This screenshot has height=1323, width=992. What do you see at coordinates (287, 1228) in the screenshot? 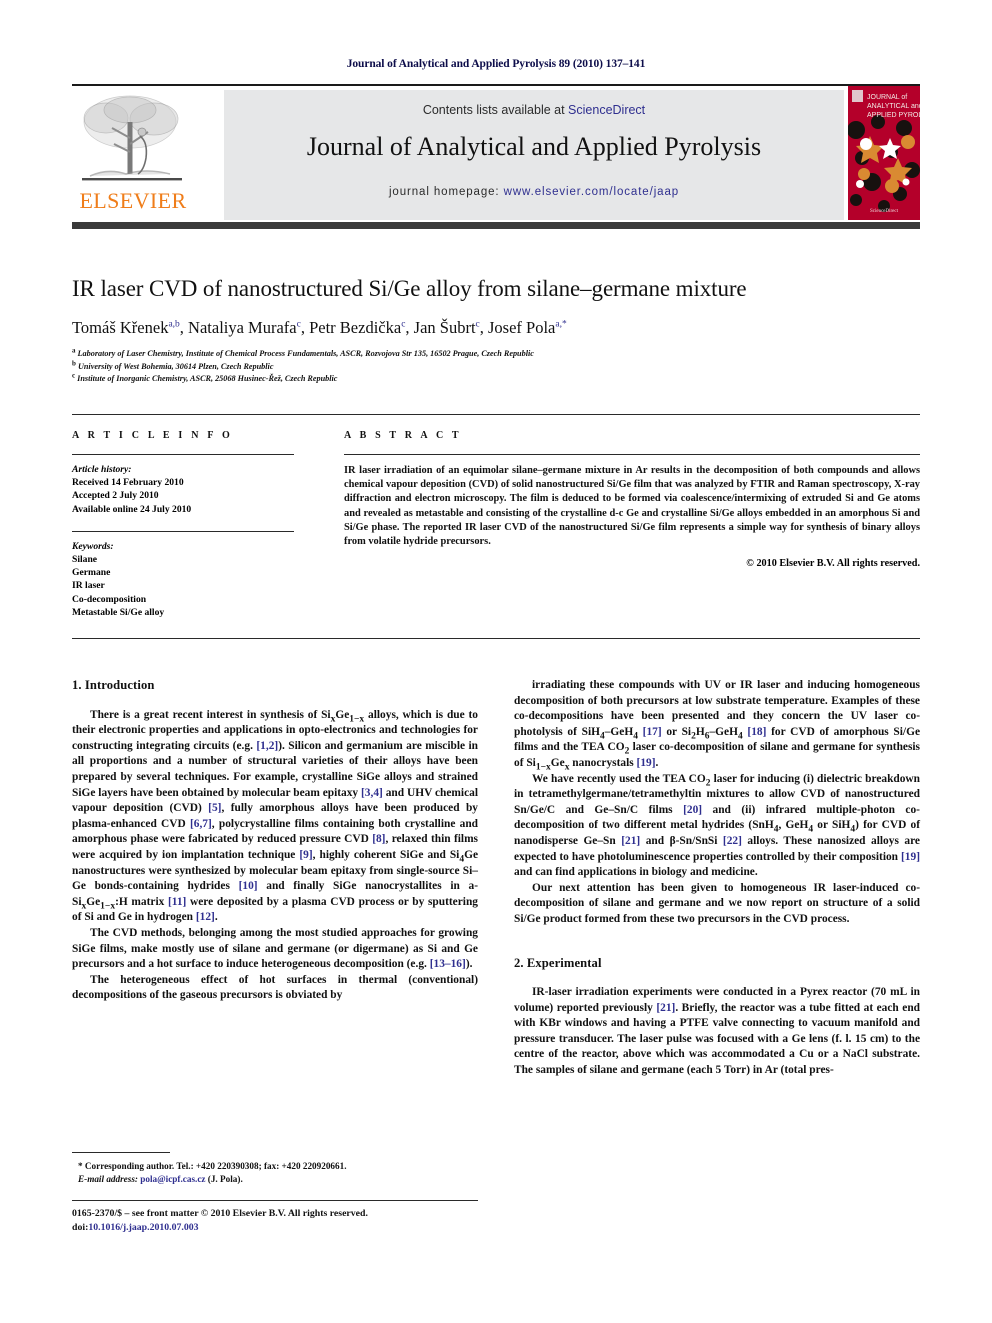
I see `doi-line: doi:10.1016/j.jaap.2010.07.003` at bounding box center [287, 1228].